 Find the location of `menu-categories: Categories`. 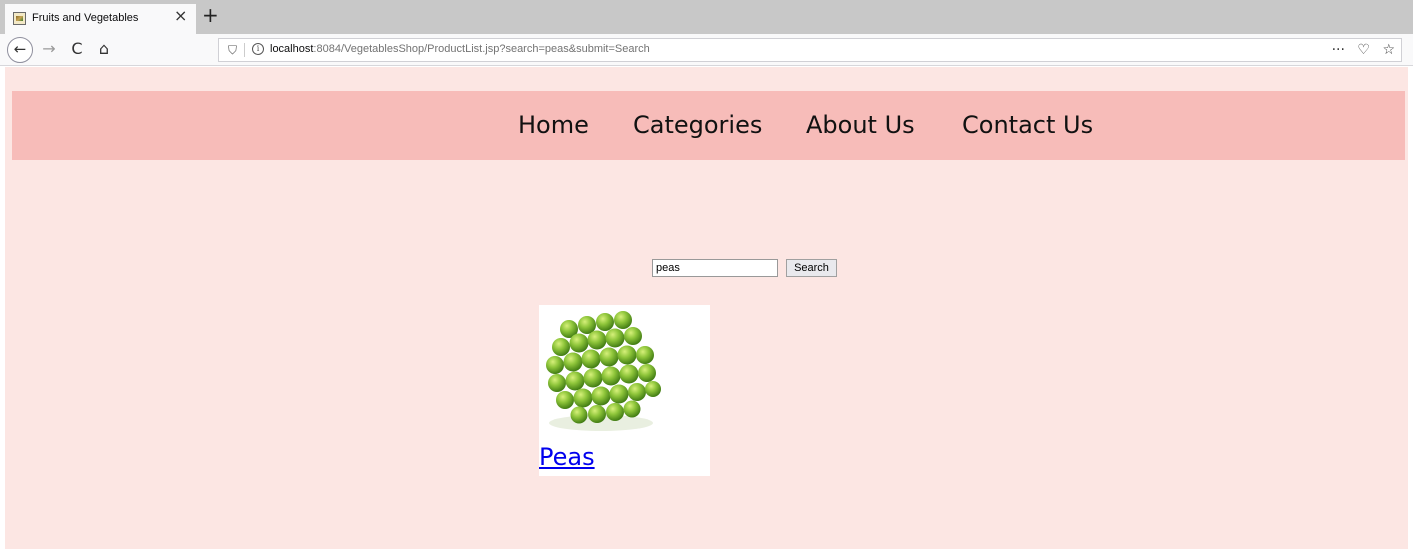

menu-categories: Categories is located at coordinates (697, 125).